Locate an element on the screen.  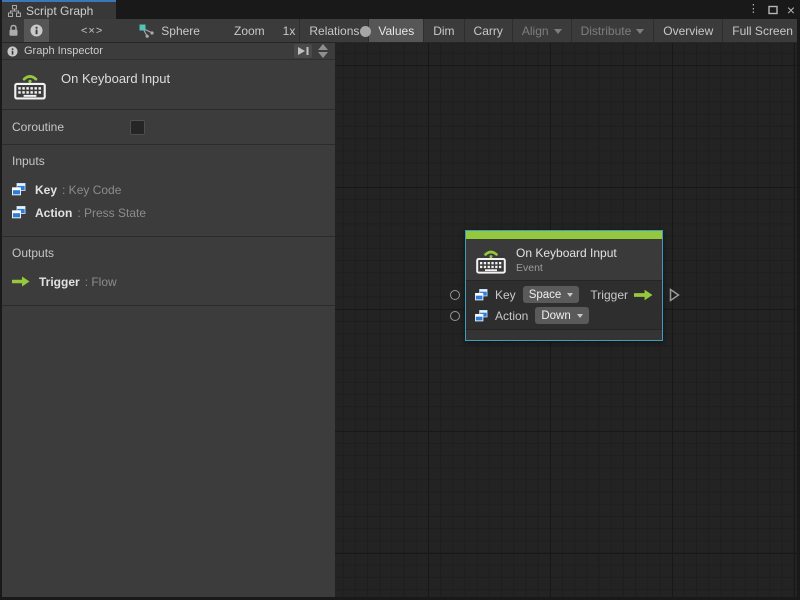
panel-scroll-arrows is located at coordinates (323, 51).